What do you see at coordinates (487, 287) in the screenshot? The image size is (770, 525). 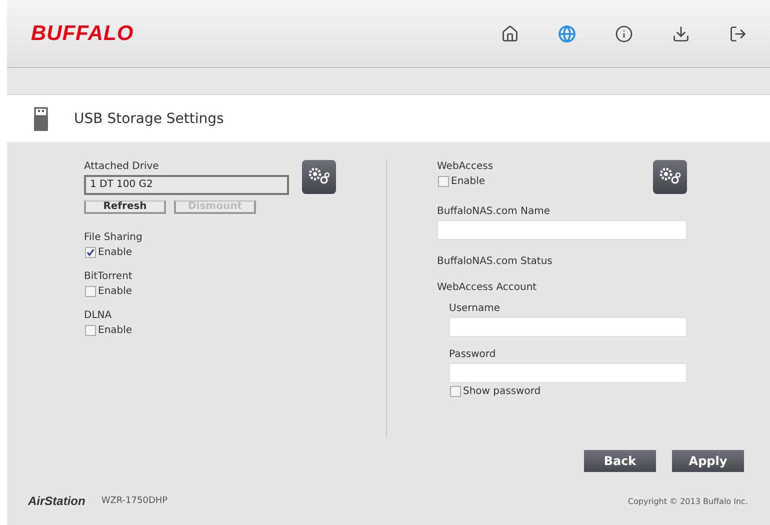 I see `section-label: WebAccess Account` at bounding box center [487, 287].